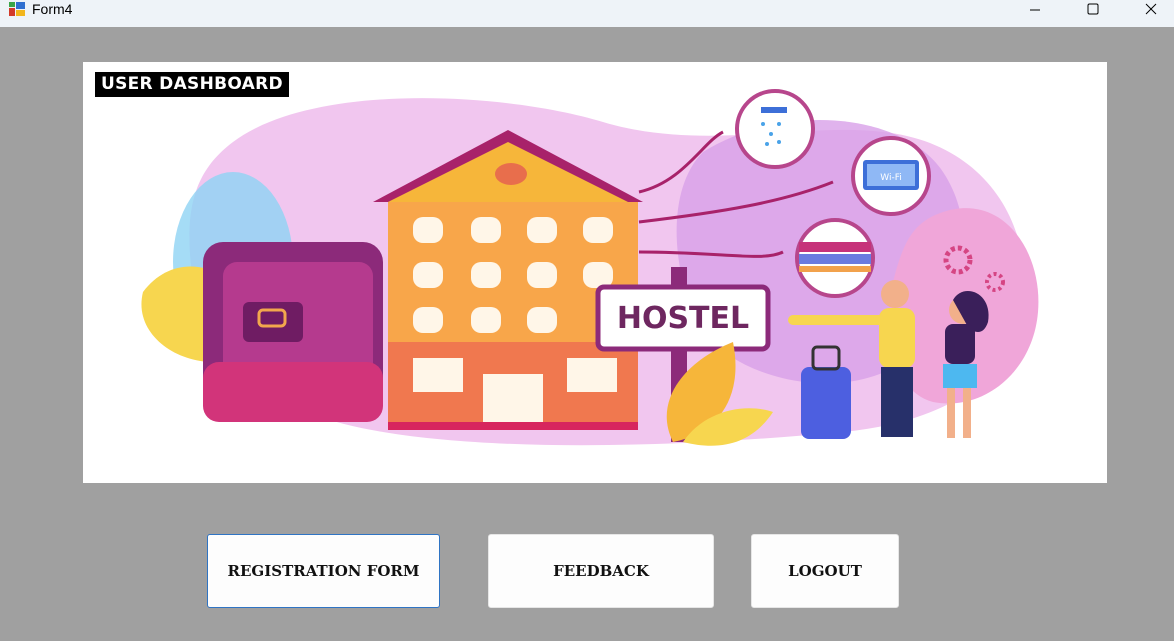  I want to click on feedback-button: FEEDBACK, so click(601, 571).